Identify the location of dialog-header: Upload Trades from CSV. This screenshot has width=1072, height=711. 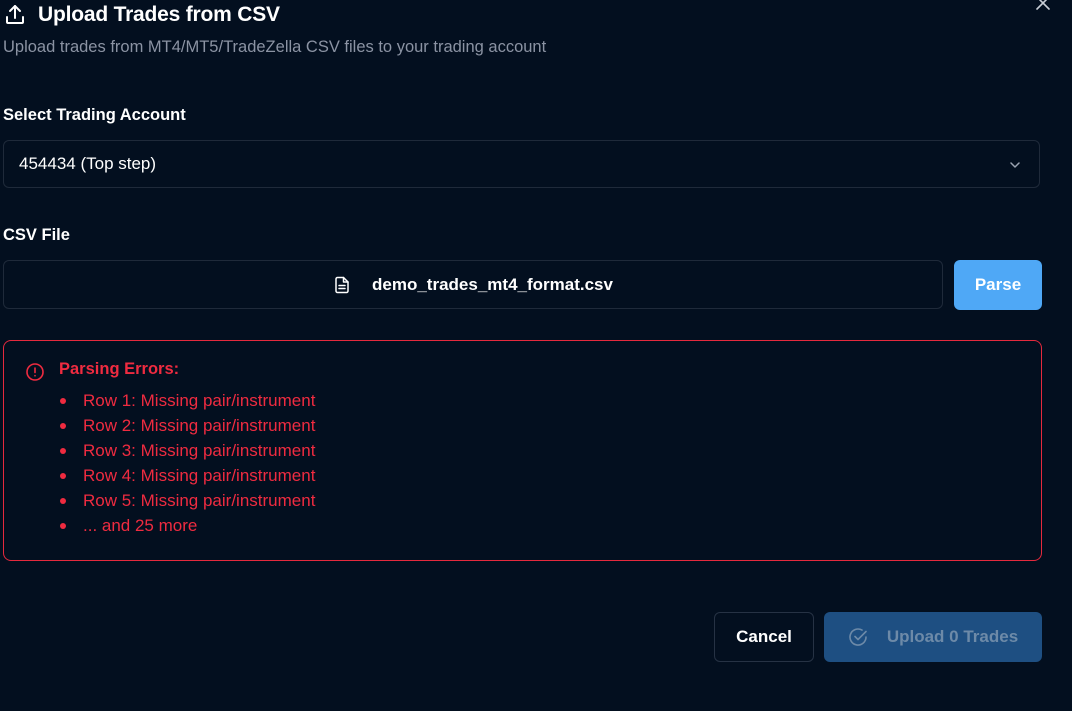
(141, 15).